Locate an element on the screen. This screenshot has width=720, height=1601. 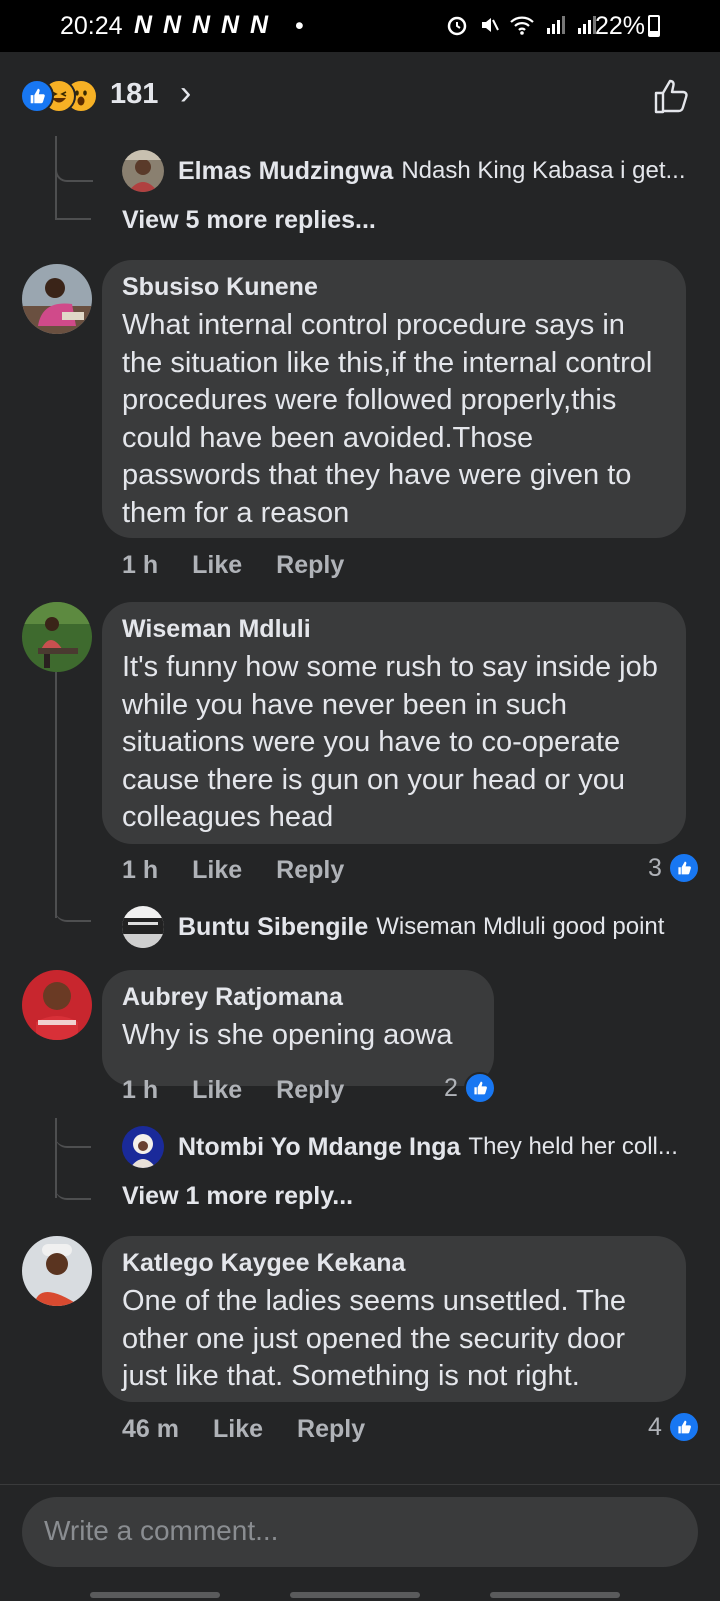
wifi-icon is located at coordinates (522, 25).